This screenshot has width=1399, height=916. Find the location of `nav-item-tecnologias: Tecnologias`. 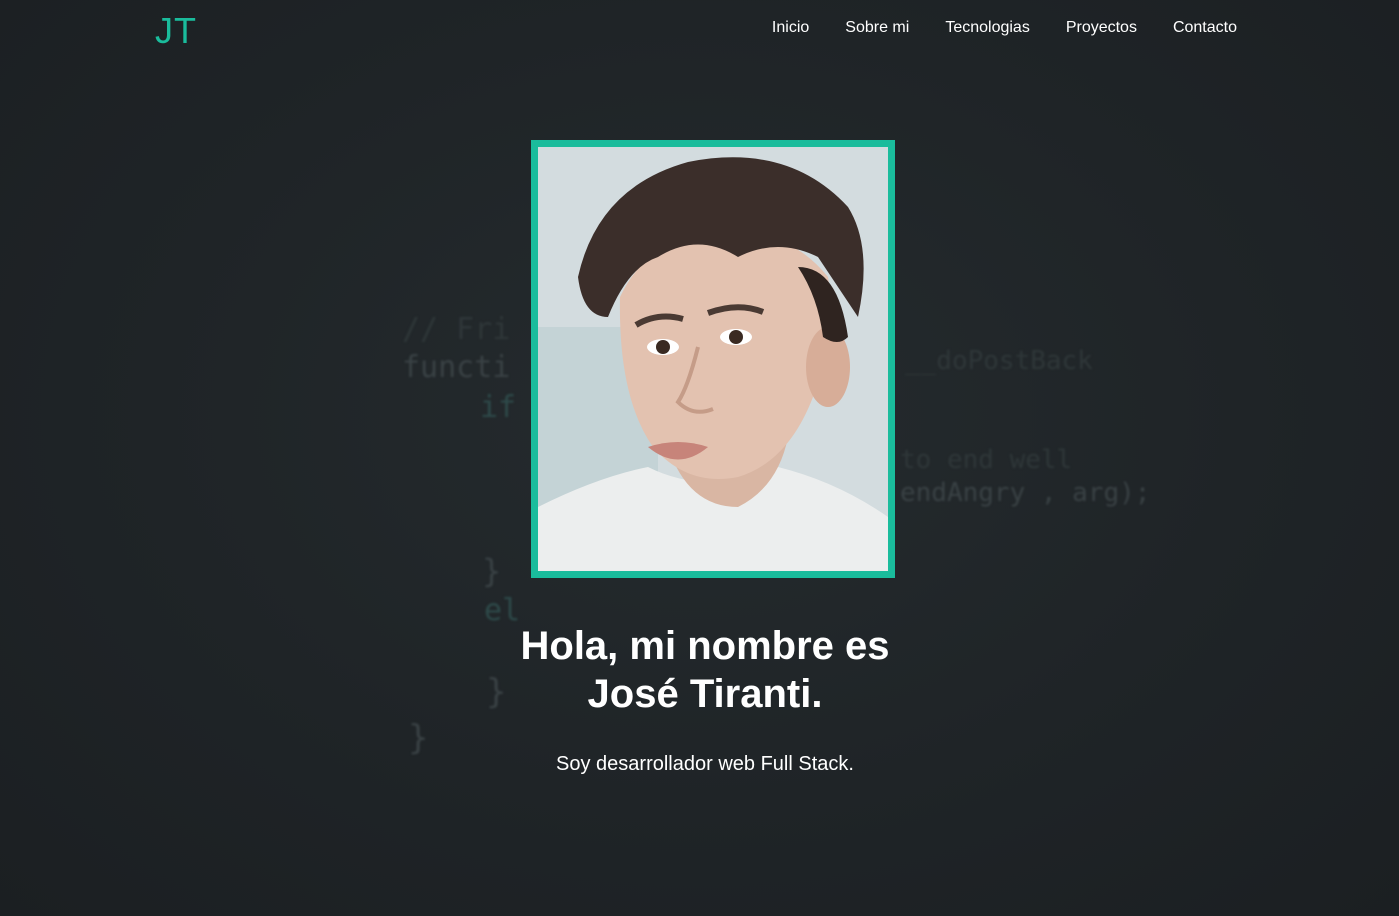

nav-item-tecnologias: Tecnologias is located at coordinates (987, 28).